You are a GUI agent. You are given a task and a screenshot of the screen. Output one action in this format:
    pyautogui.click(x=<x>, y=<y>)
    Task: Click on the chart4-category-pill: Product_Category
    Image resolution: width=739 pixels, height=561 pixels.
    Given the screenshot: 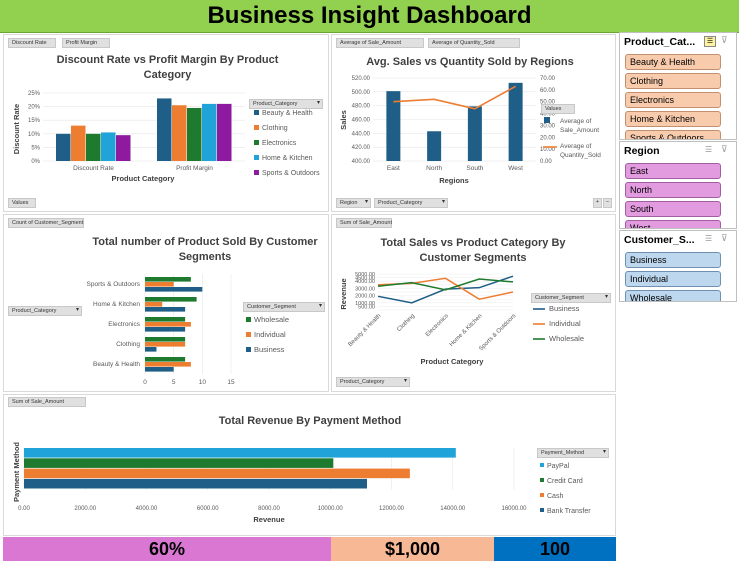 What is the action you would take?
    pyautogui.click(x=373, y=382)
    